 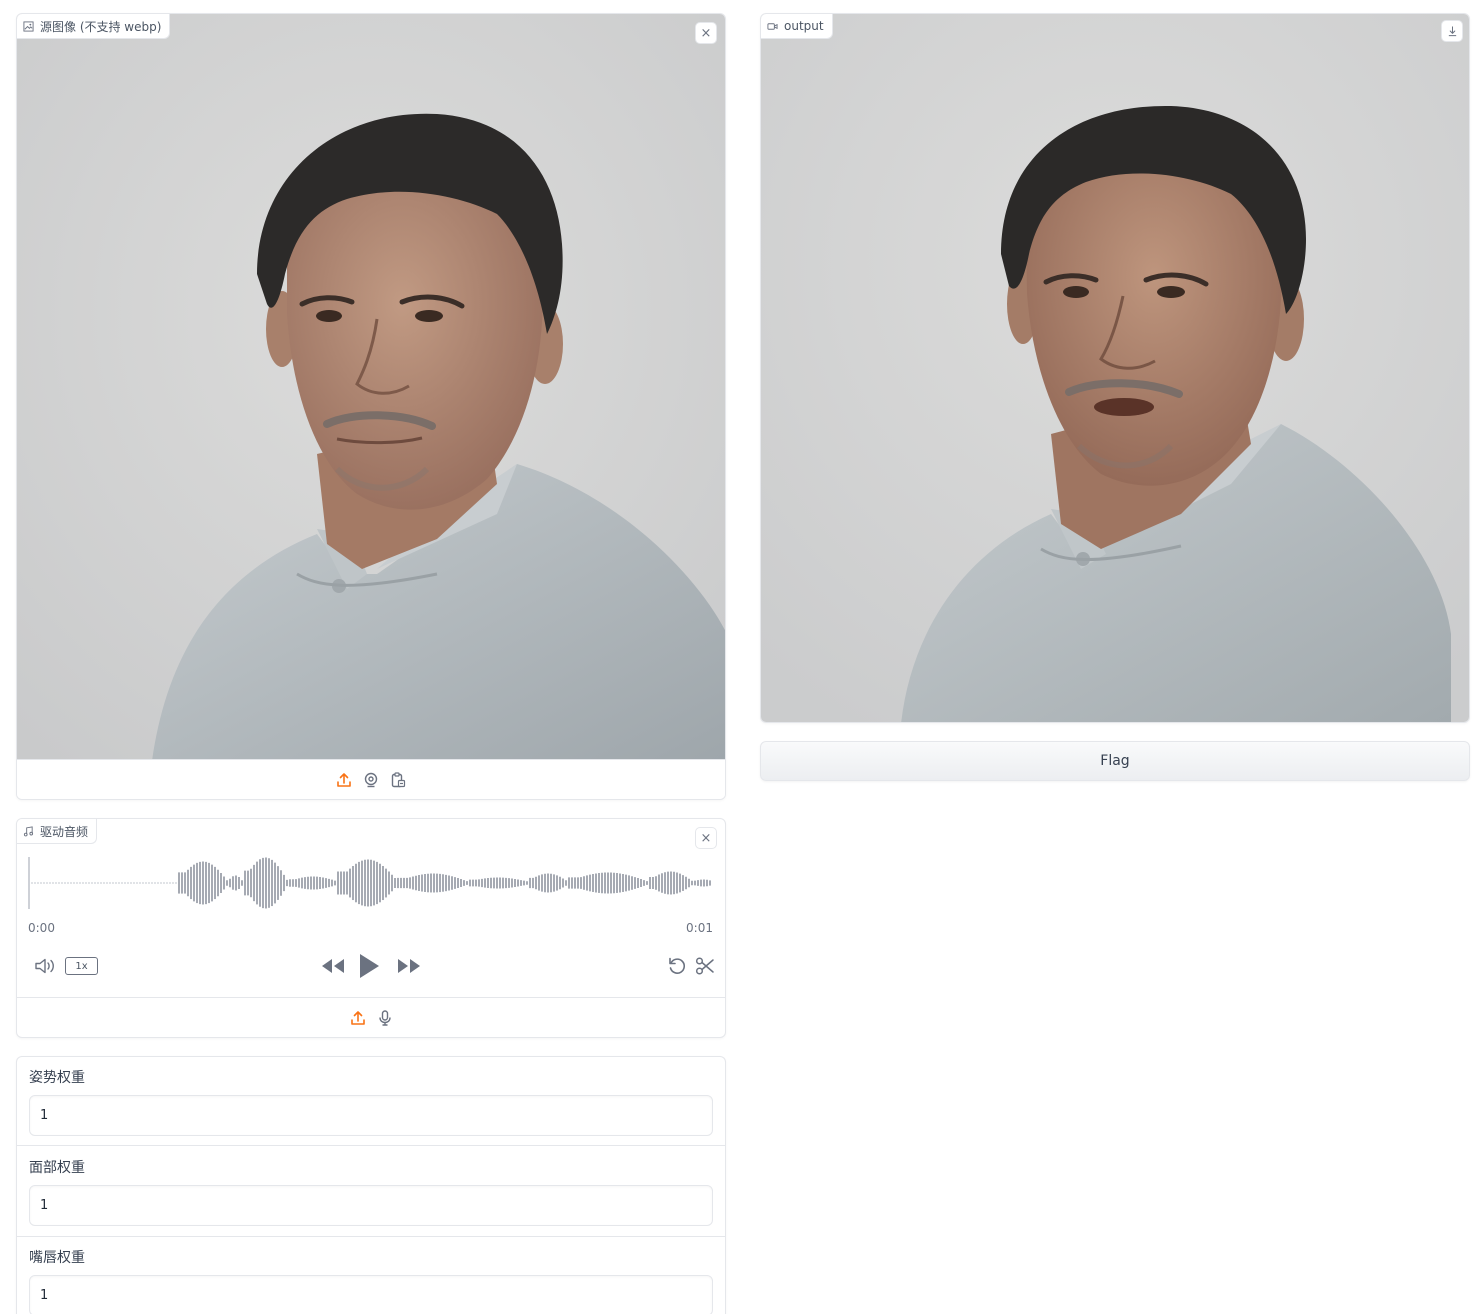 I want to click on playback-speed-button: 1x, so click(x=81, y=966).